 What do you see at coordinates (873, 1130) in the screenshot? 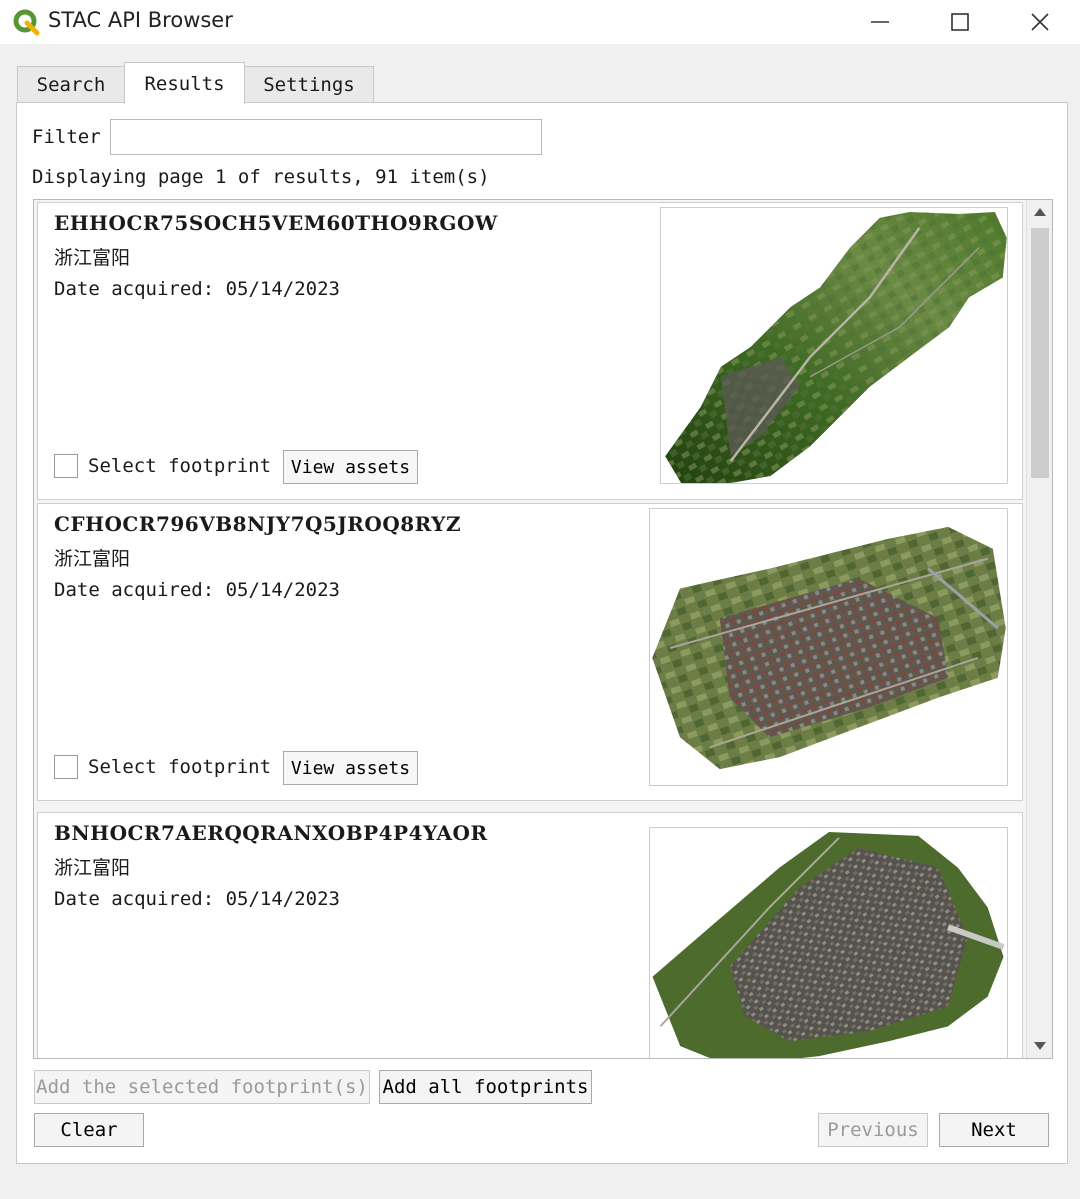
I see `previous-button: Previous` at bounding box center [873, 1130].